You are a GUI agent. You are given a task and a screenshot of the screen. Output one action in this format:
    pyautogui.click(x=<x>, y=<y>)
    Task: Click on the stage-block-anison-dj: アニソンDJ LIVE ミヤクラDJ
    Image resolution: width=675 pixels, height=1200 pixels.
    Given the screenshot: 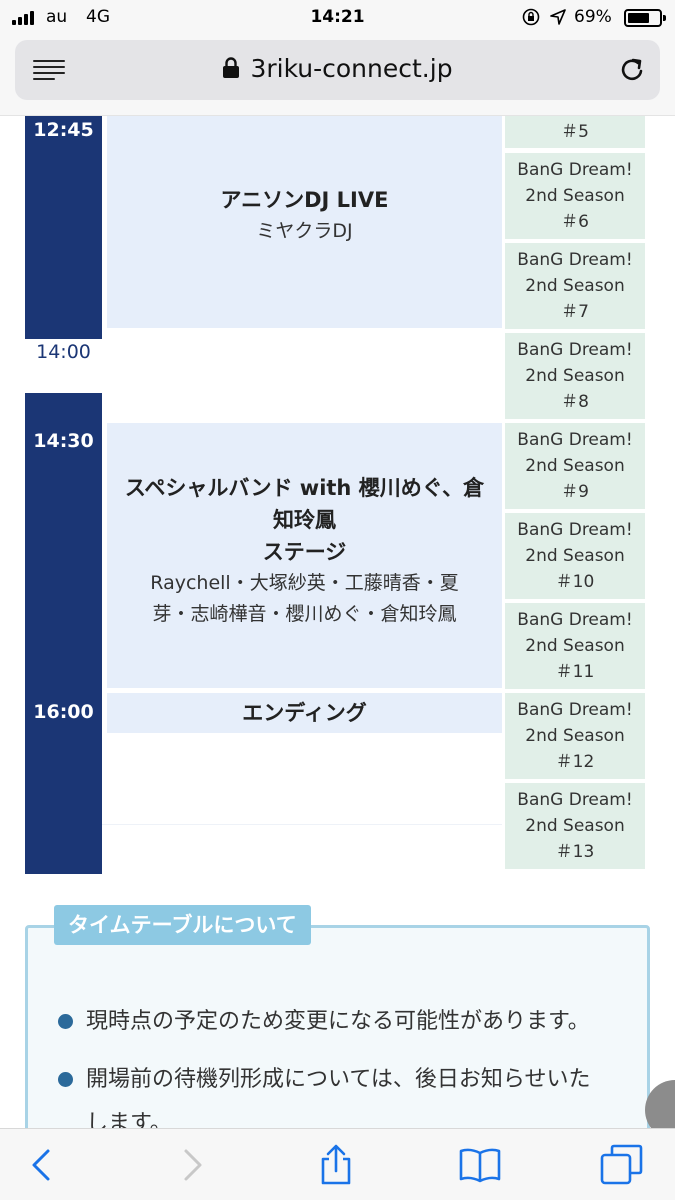 What is the action you would take?
    pyautogui.click(x=304, y=222)
    